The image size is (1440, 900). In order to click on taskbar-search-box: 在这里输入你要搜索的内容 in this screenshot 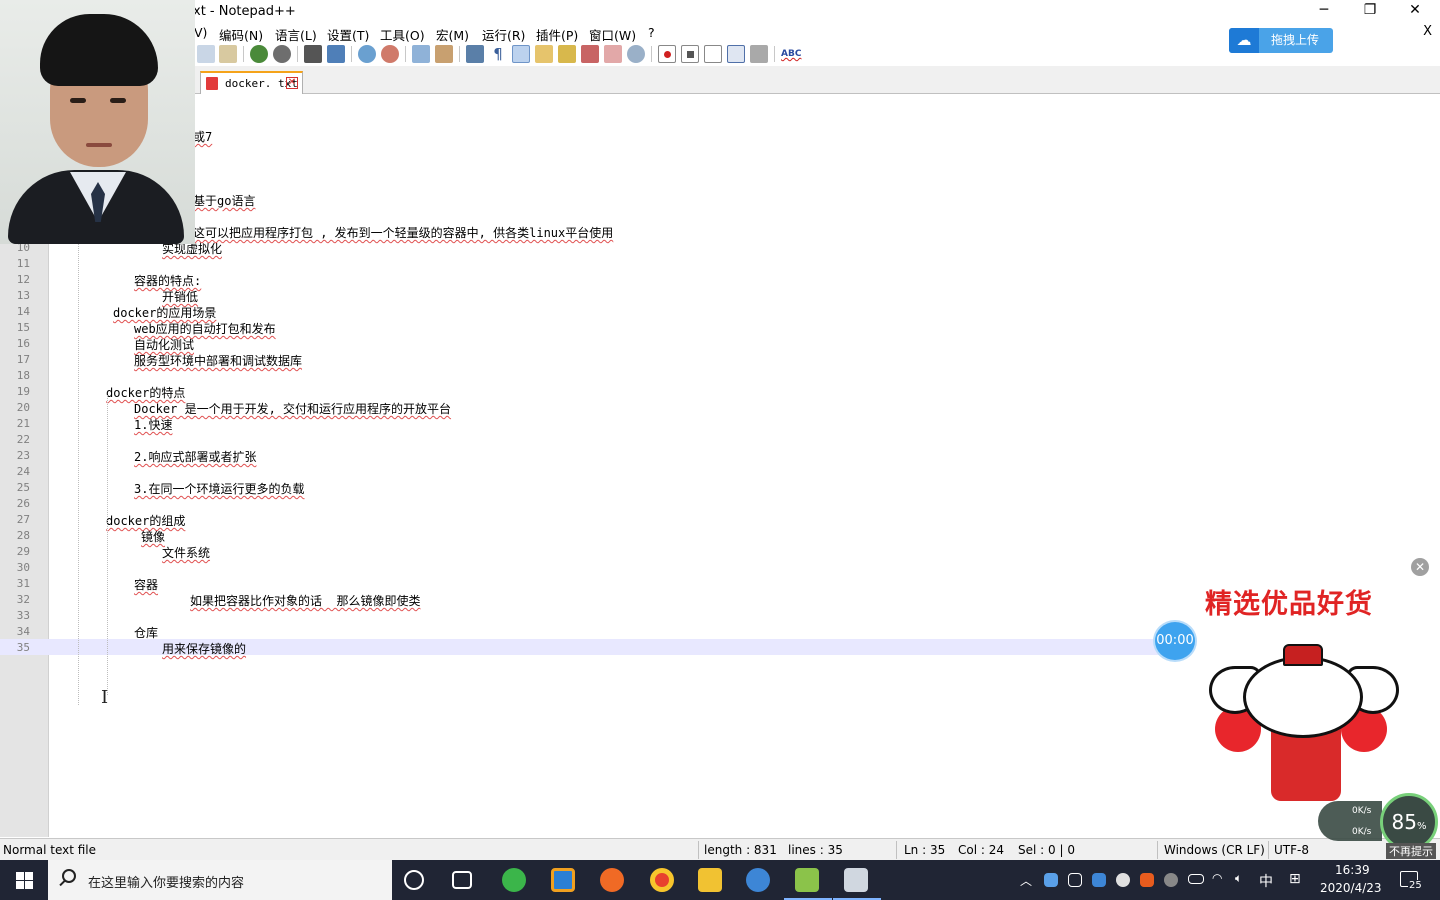, I will do `click(220, 880)`.